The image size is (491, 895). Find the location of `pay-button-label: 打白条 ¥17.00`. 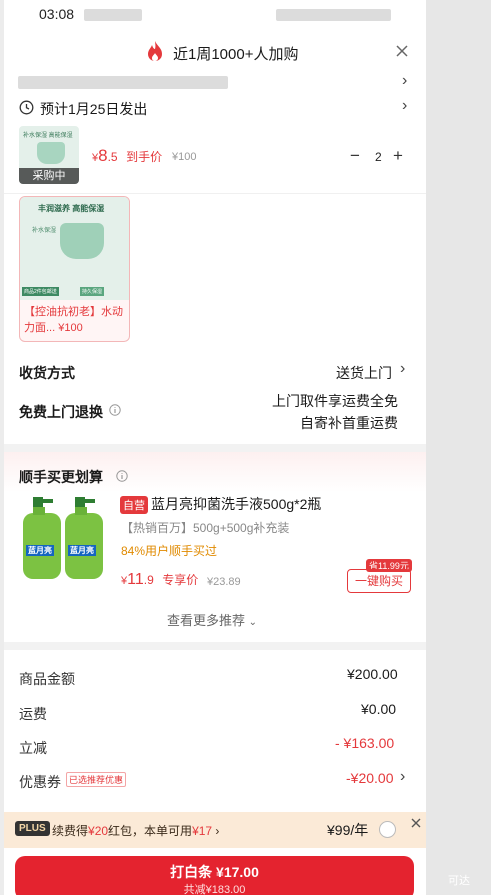

pay-button-label: 打白条 ¥17.00 is located at coordinates (214, 872).